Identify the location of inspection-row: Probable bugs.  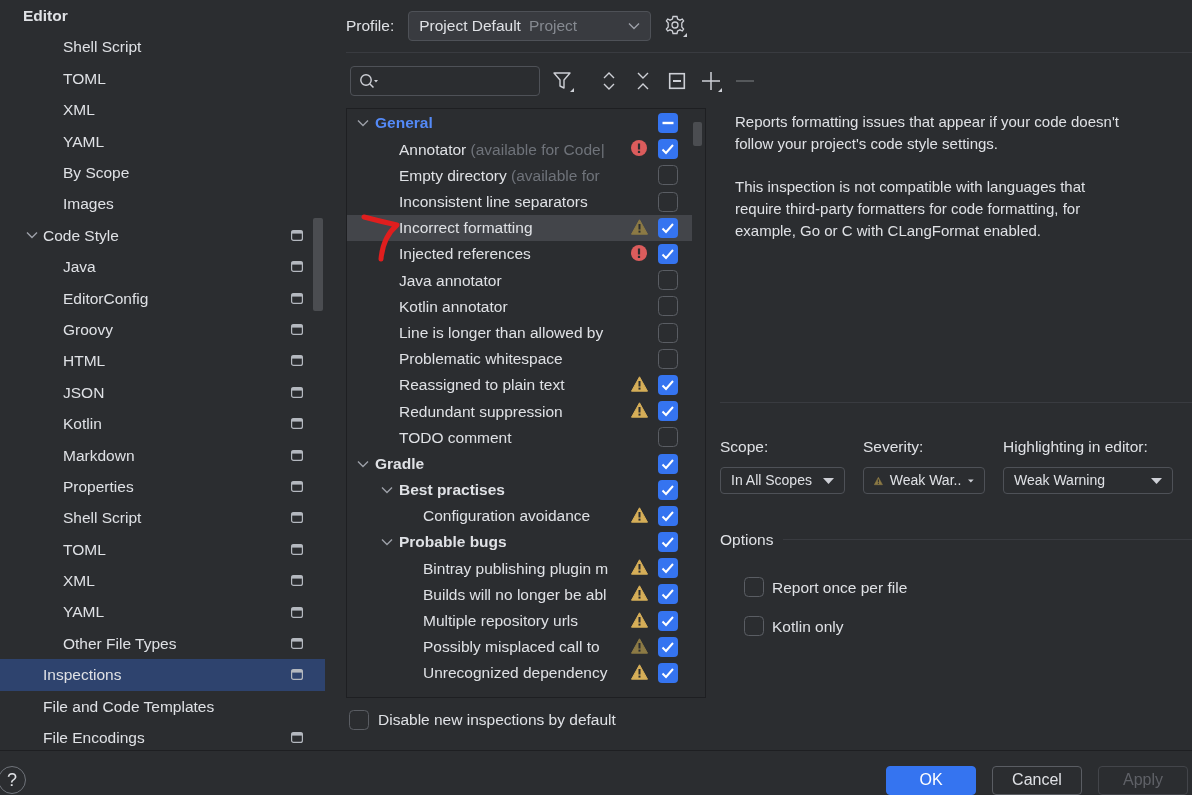
(519, 542).